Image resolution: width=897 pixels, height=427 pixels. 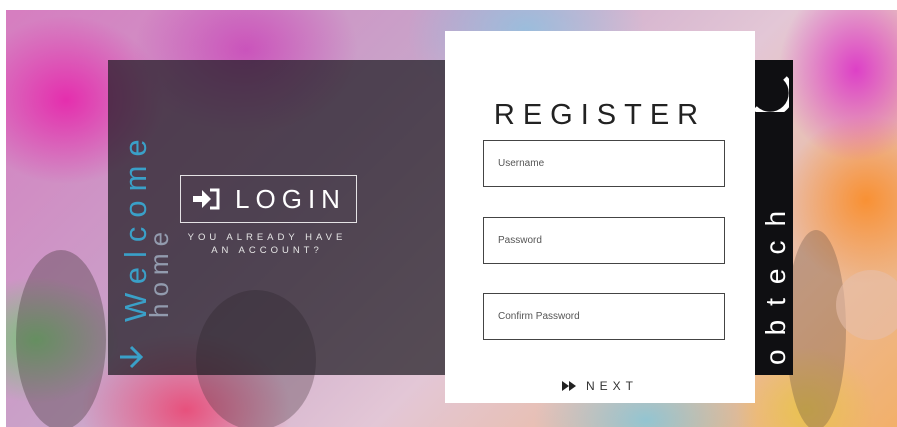 I want to click on username-field, so click(x=604, y=163).